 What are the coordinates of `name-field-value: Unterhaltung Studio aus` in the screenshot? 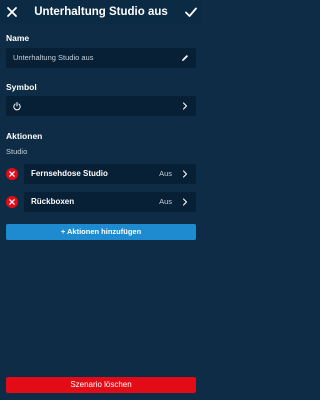 It's located at (53, 58).